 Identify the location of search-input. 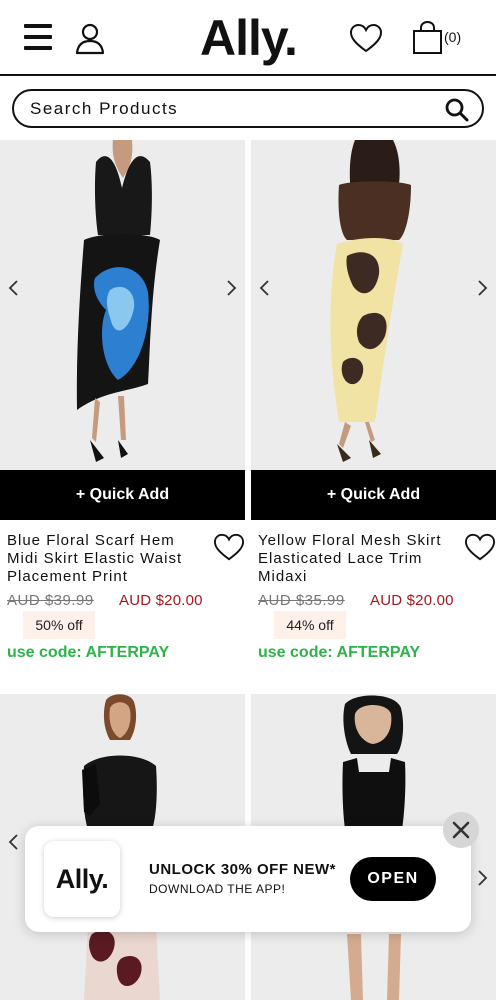
(230, 109).